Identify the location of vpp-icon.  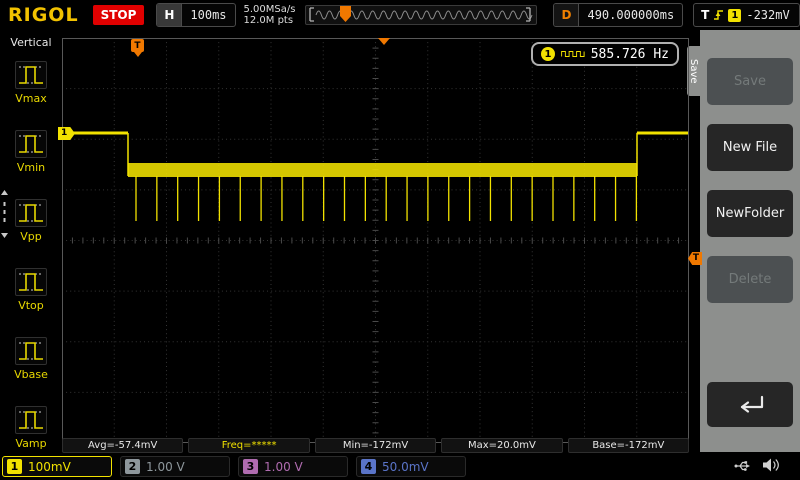
(31, 213).